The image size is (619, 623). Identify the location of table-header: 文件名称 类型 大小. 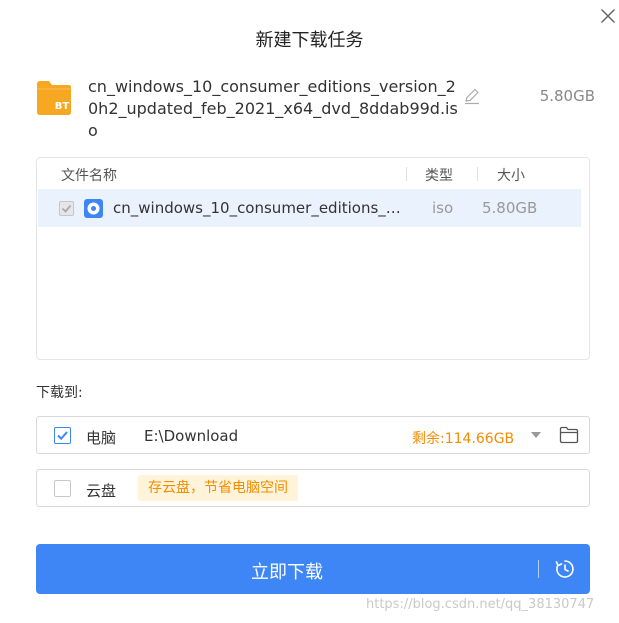
(313, 173).